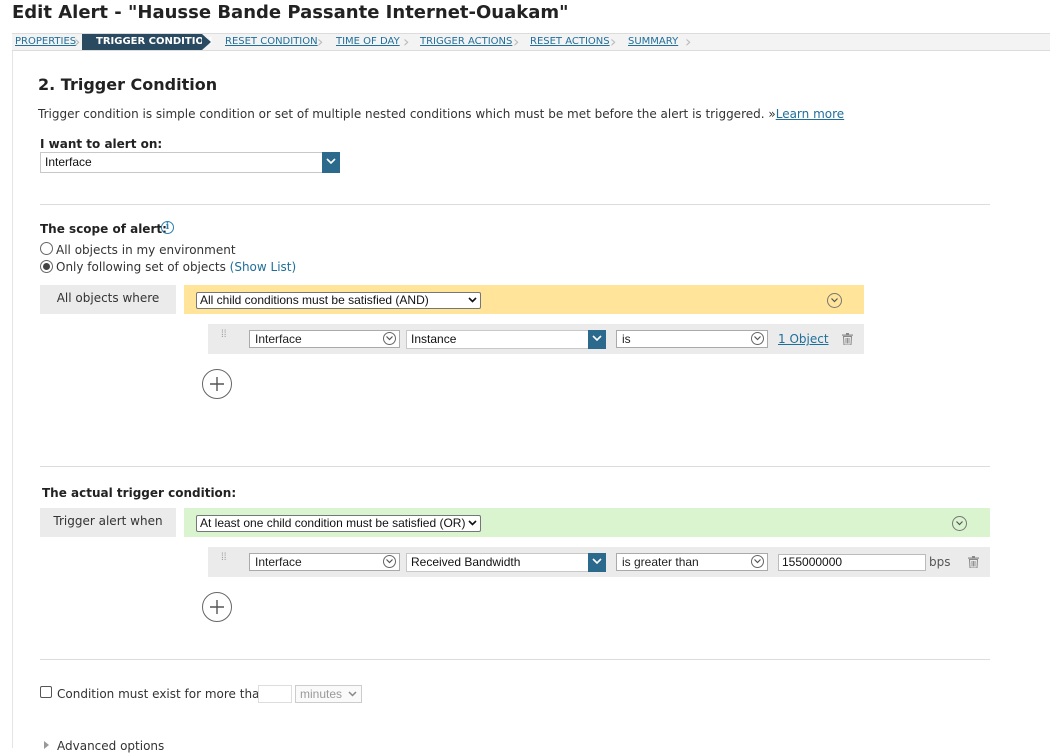  Describe the element at coordinates (103, 229) in the screenshot. I see `scope-label: The scope of alert:` at that location.